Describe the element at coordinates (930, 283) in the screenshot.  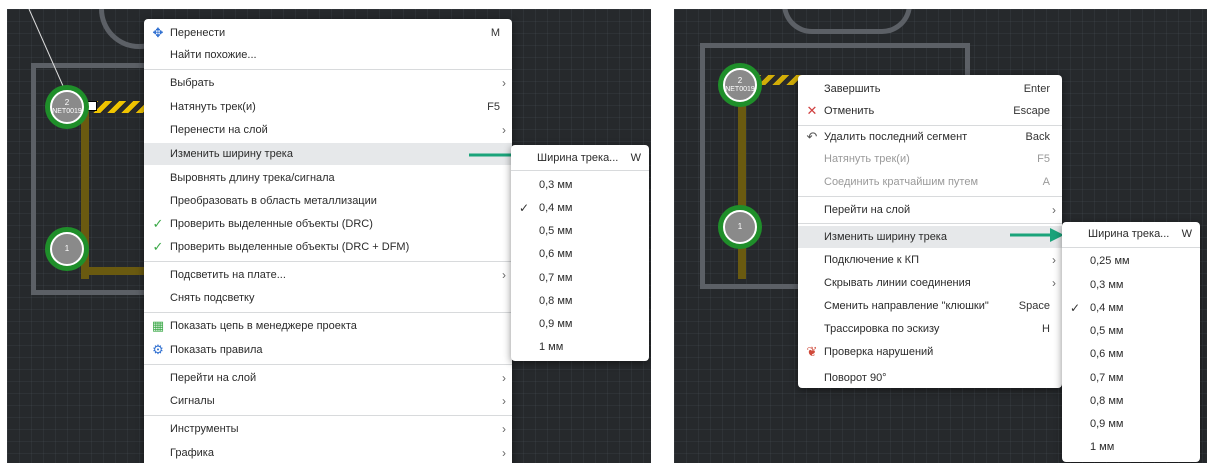
I see `menu-item-hide-ratsnest: Скрывать линии соединения ›` at that location.